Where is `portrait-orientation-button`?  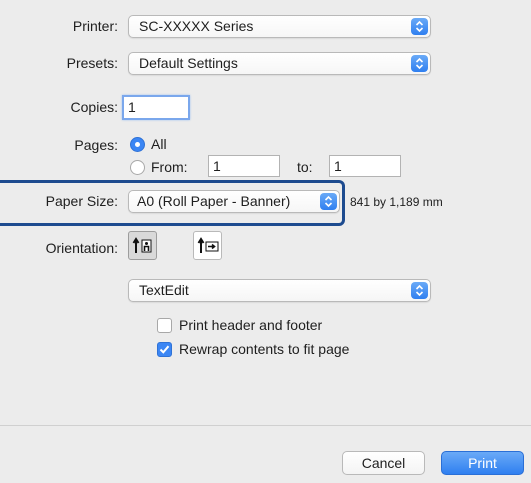 portrait-orientation-button is located at coordinates (142, 245).